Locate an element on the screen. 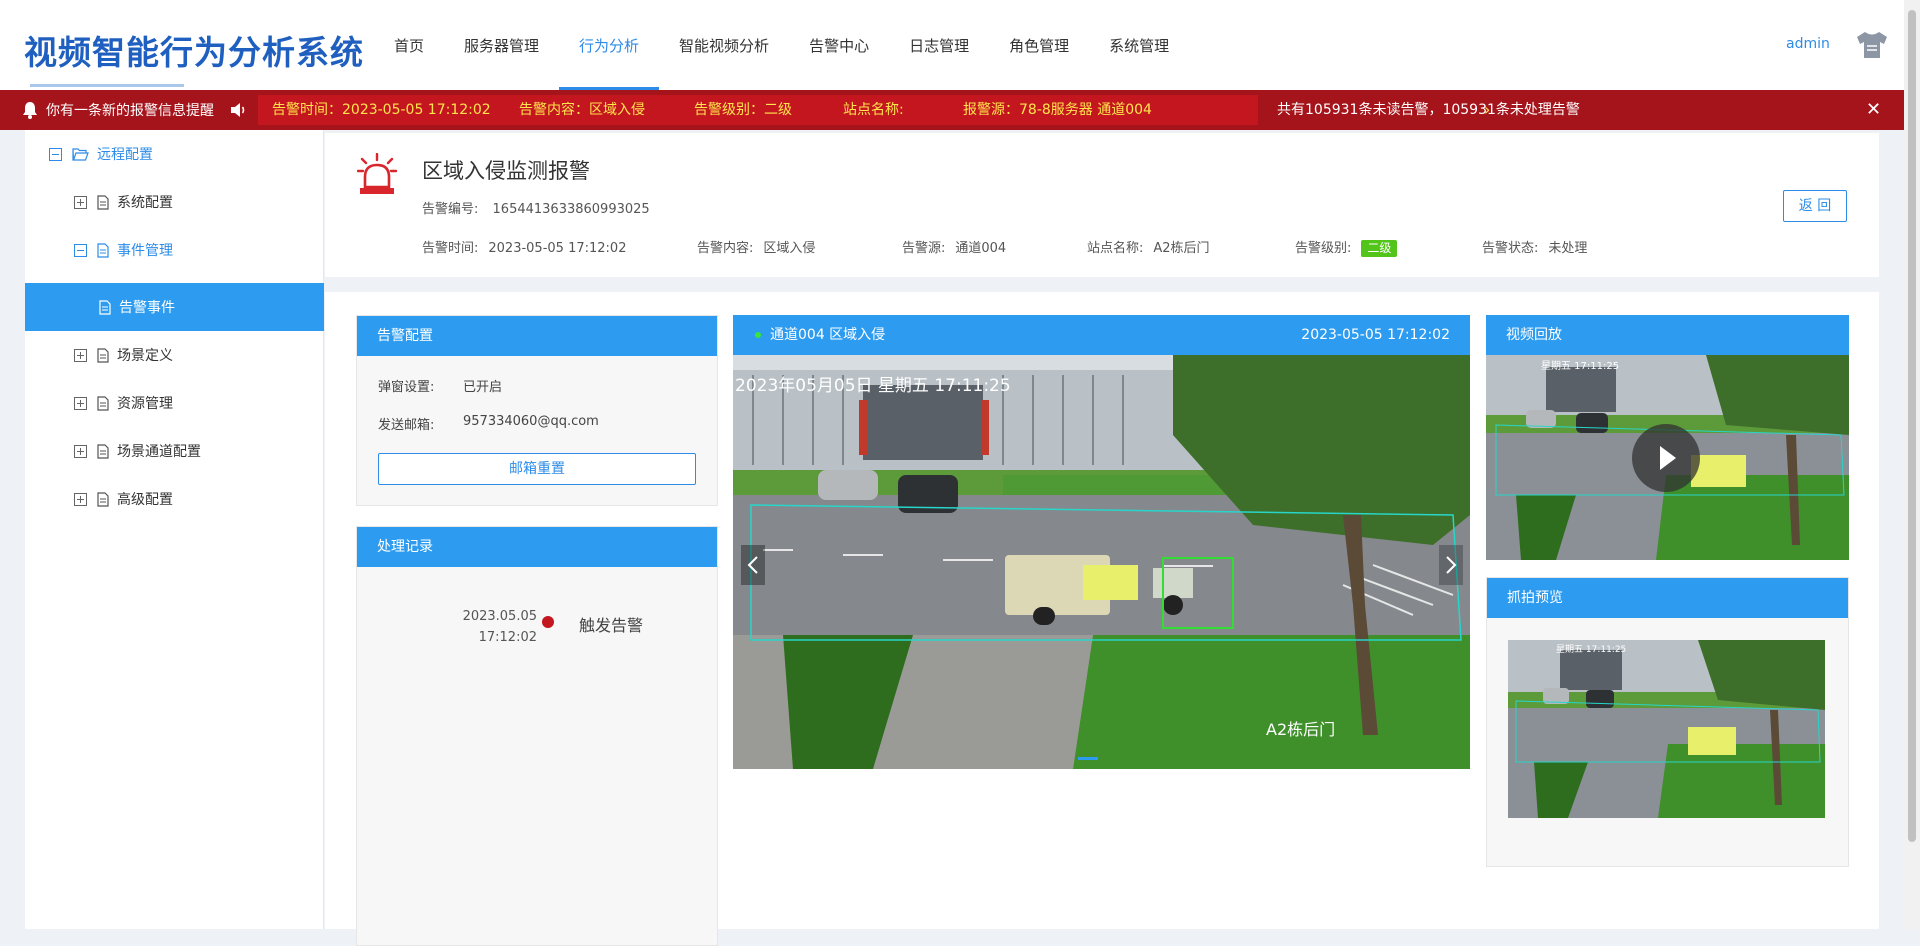 This screenshot has height=946, width=1920. tree-item-alarm-events: 告警事件 is located at coordinates (174, 307).